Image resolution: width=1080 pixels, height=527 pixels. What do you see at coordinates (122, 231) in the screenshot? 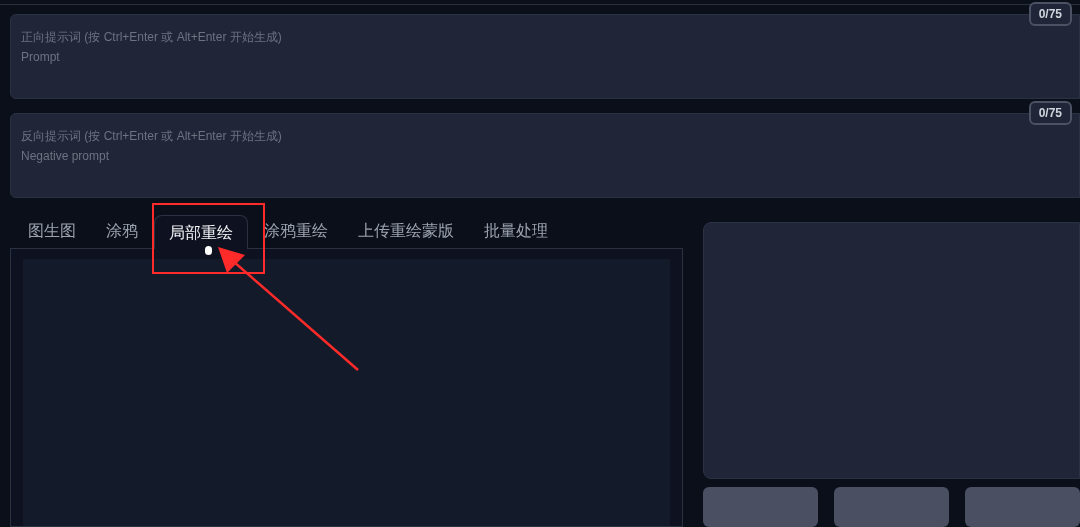
I see `tab: 涂鸦` at bounding box center [122, 231].